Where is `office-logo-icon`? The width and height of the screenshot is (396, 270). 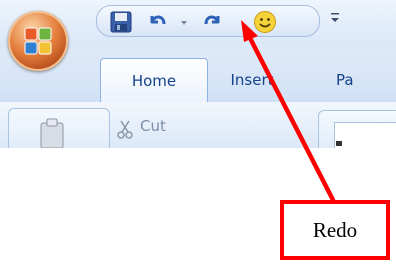 office-logo-icon is located at coordinates (38, 41).